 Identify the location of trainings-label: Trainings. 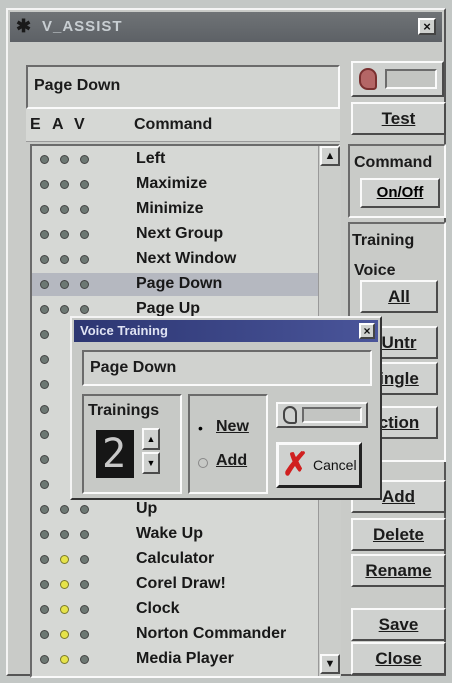
(124, 410).